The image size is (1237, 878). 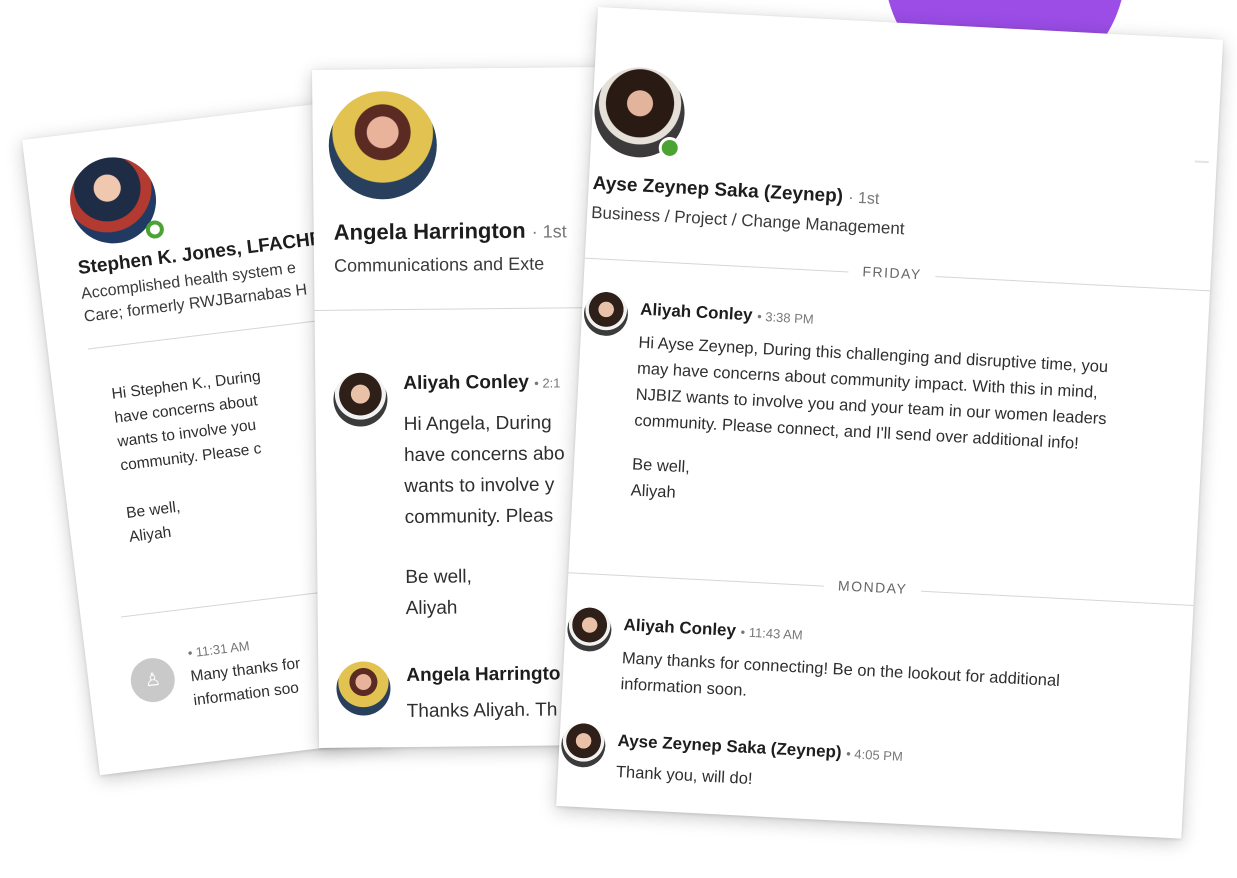 I want to click on profile-avatar, so click(x=383, y=145).